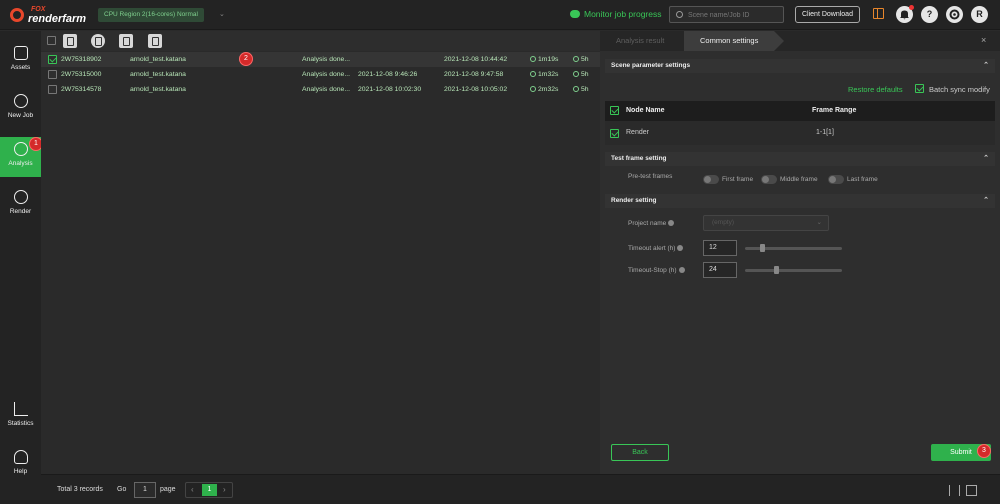 The image size is (1000, 504). Describe the element at coordinates (878, 13) in the screenshot. I see `gift-icon` at that location.